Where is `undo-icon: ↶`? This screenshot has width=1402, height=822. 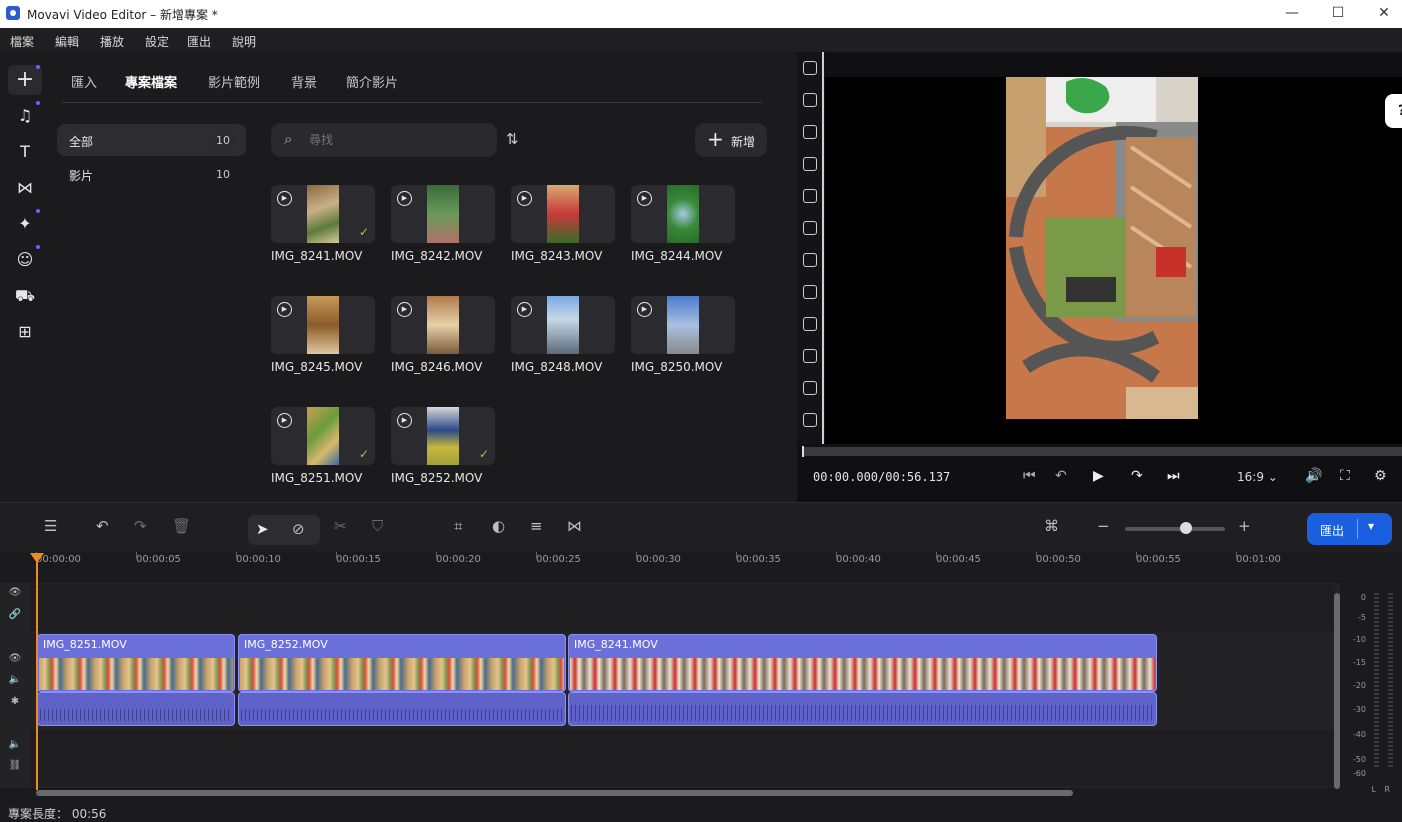 undo-icon: ↶ is located at coordinates (102, 526).